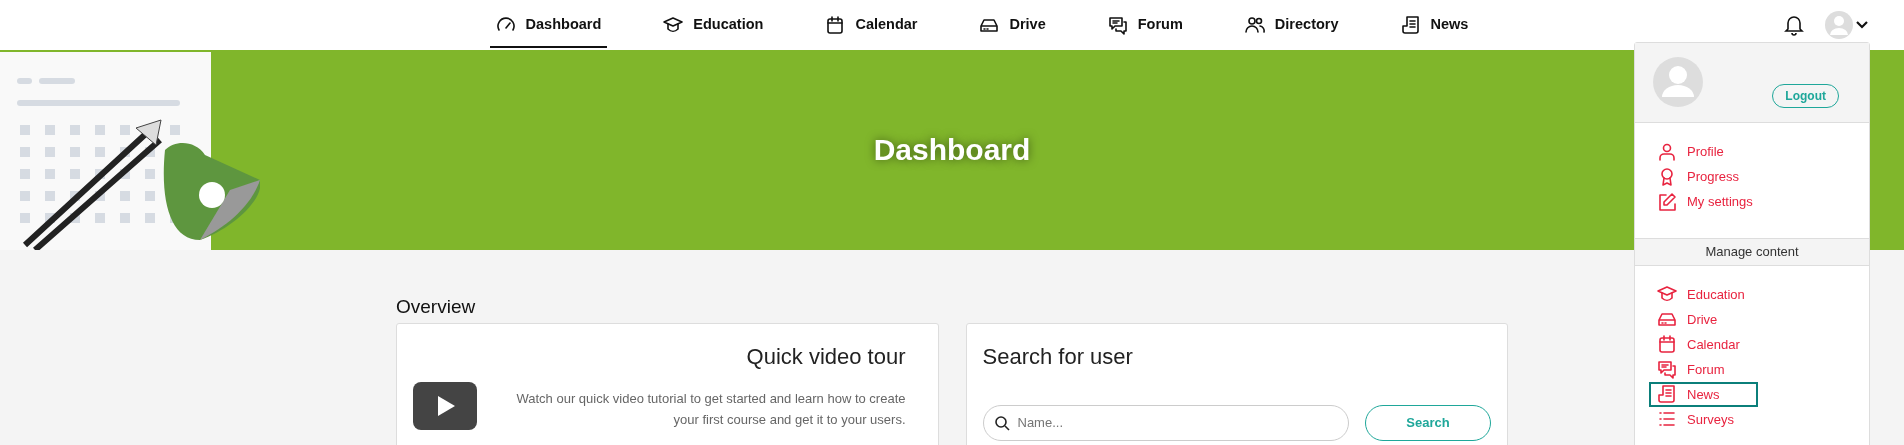 The height and width of the screenshot is (445, 1904). Describe the element at coordinates (710, 409) in the screenshot. I see `card-text: Watch our quick video tutorial to get started and learn how to create your first course and get it to your users.` at that location.